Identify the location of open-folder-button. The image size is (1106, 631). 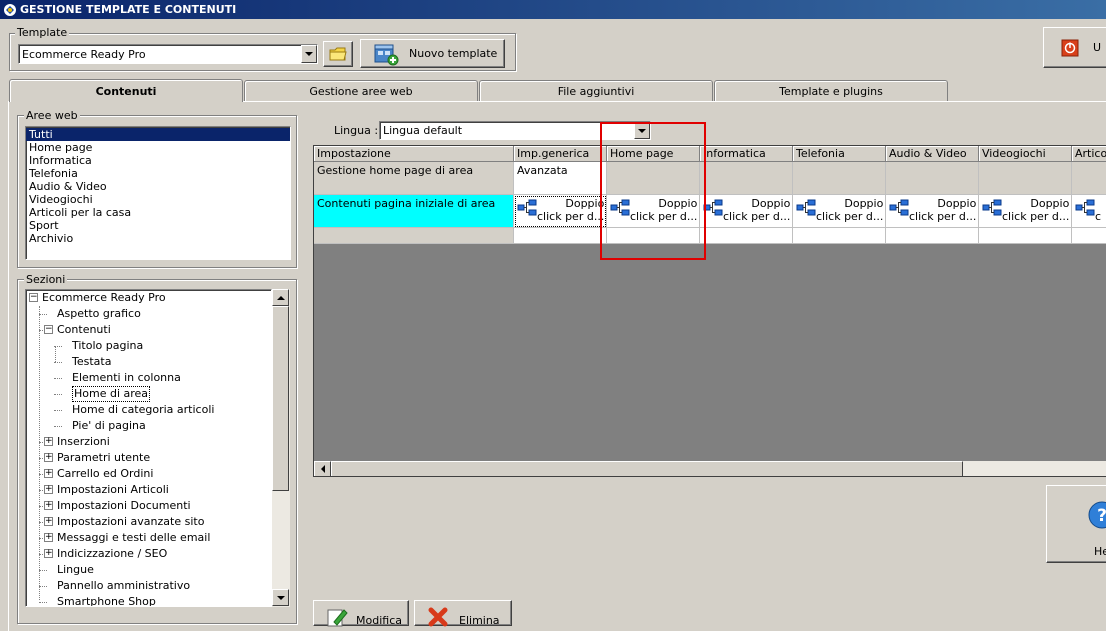
(338, 54).